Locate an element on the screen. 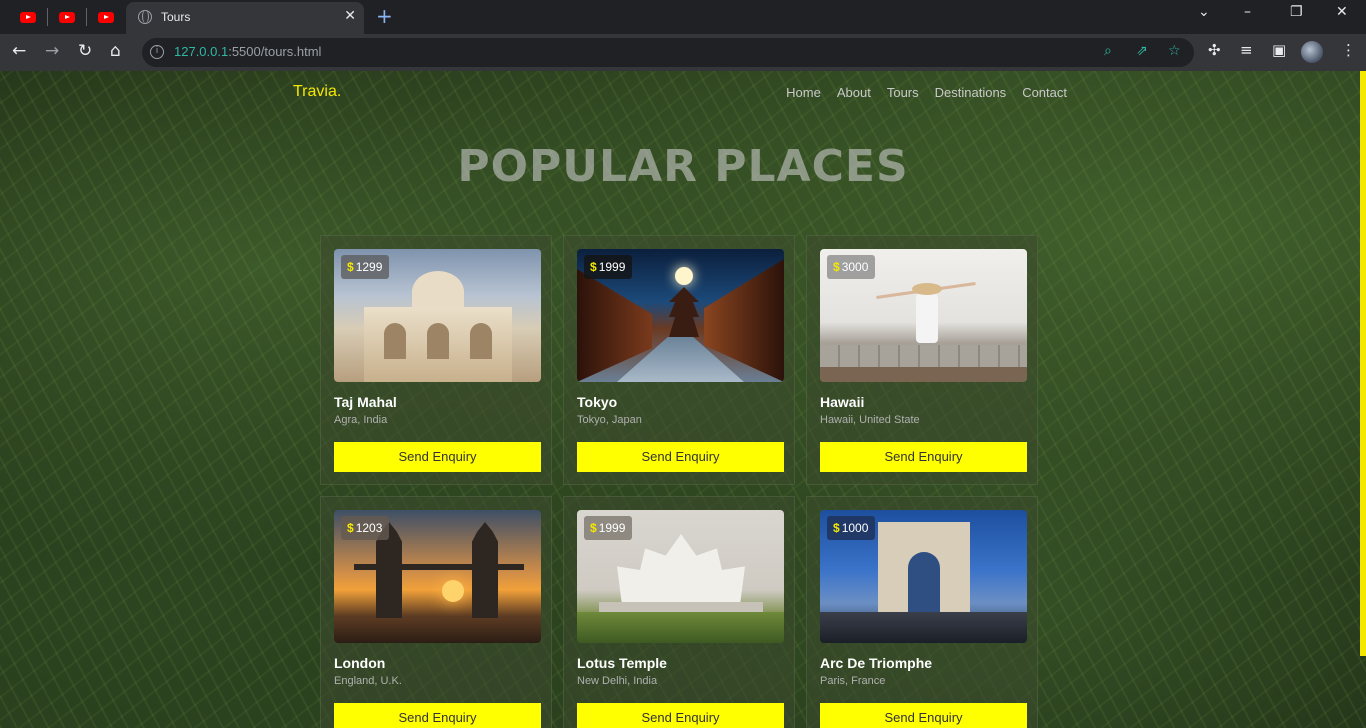 This screenshot has height=728, width=1366. price-badge: $3000 is located at coordinates (851, 267).